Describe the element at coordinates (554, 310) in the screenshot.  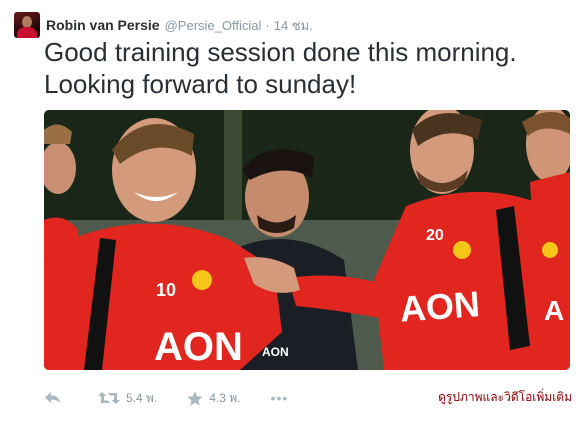
I see `svg-text: A` at that location.